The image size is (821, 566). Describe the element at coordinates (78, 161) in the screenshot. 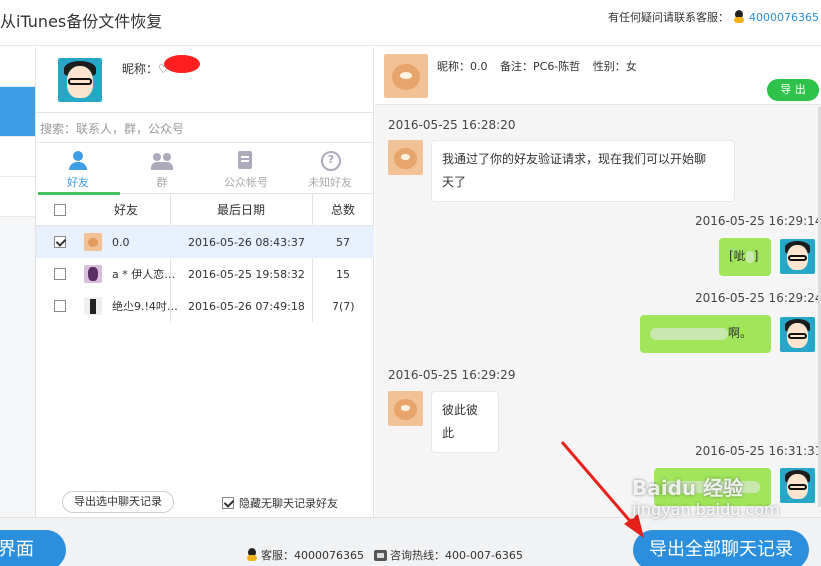

I see `person-icon` at that location.